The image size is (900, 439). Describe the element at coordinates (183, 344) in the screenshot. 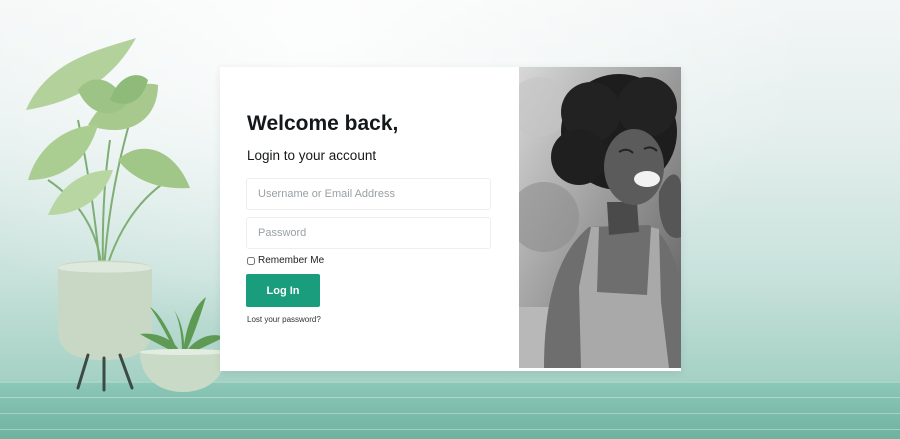

I see `small-plant-illustration` at that location.